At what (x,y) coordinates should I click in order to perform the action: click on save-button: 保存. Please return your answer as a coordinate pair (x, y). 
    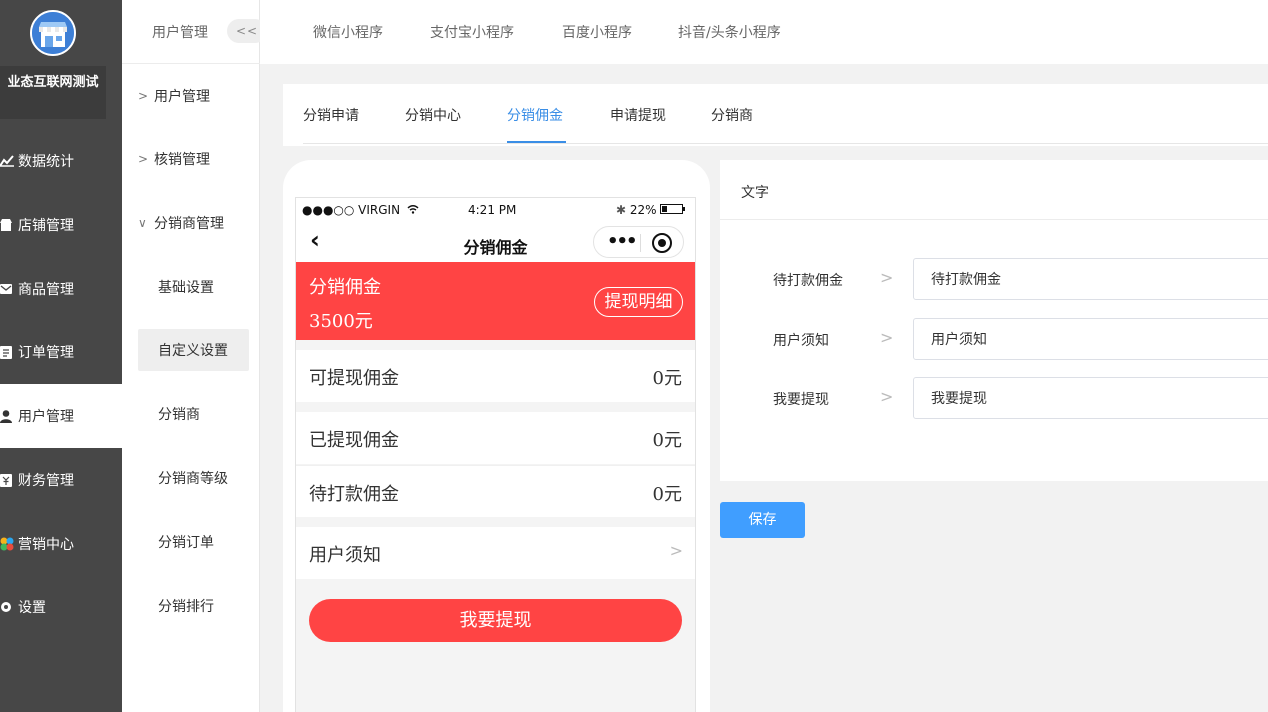
    Looking at the image, I should click on (762, 520).